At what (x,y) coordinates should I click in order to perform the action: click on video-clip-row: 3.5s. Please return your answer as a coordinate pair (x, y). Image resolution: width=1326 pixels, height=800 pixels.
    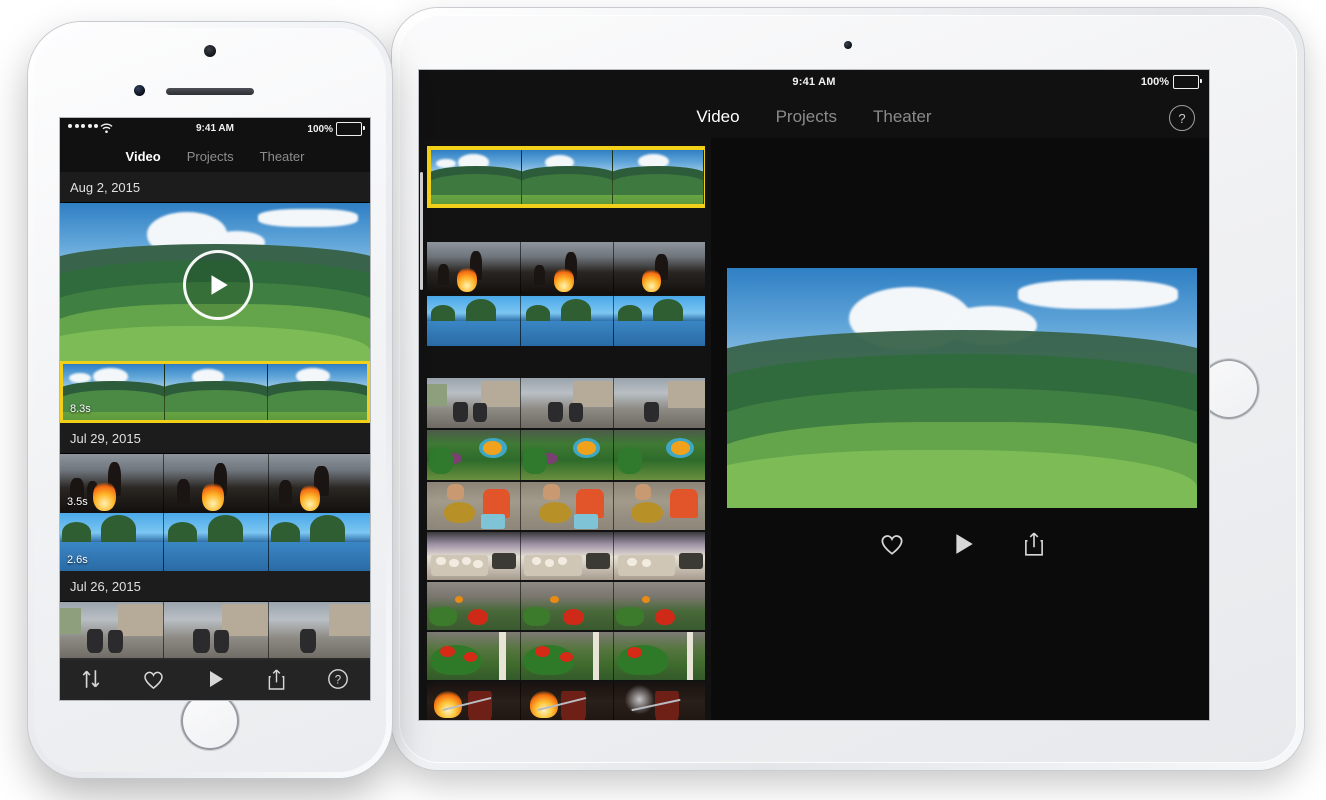
    Looking at the image, I should click on (215, 483).